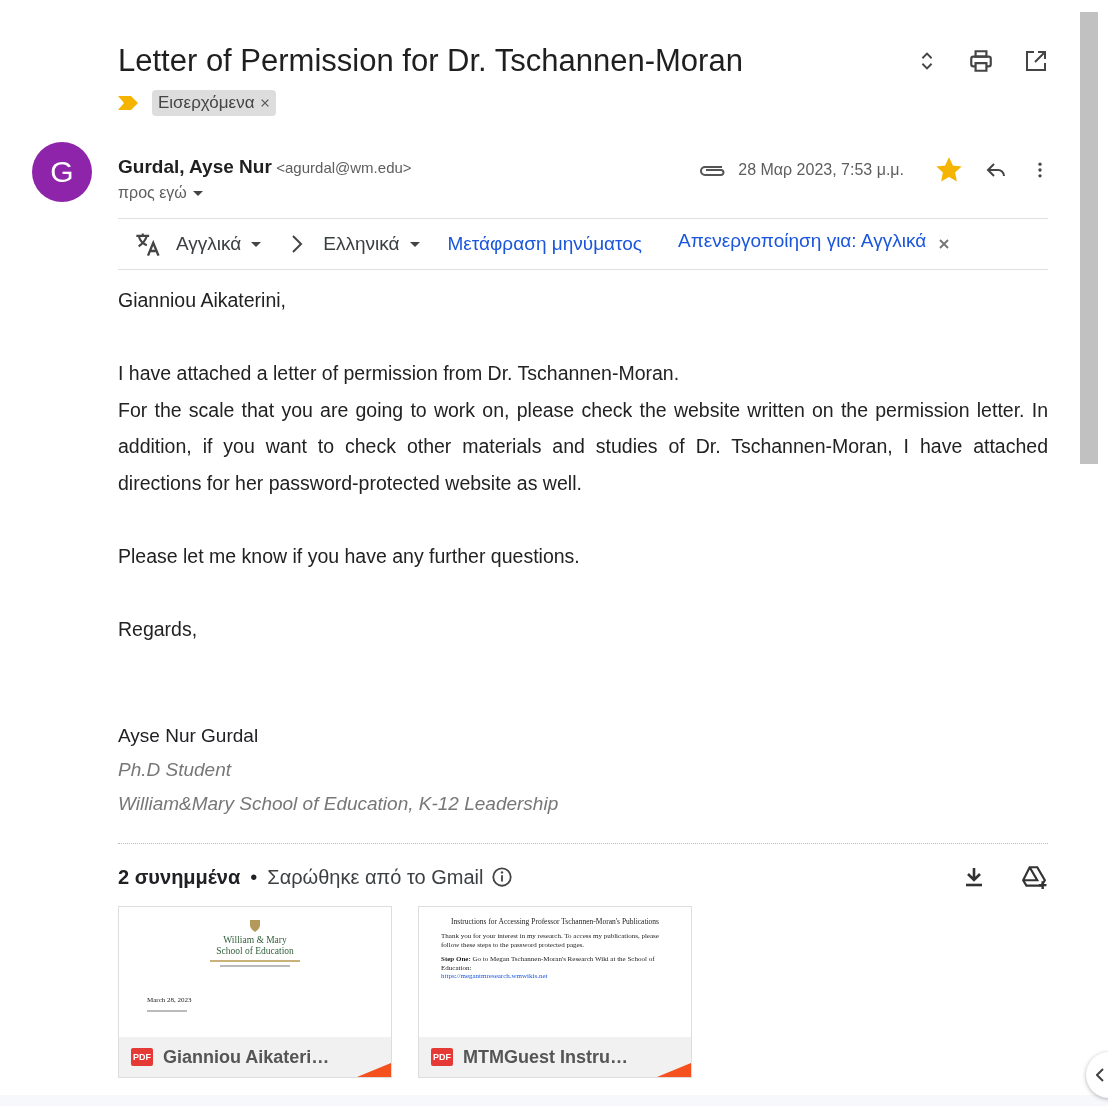 This screenshot has width=1108, height=1106. I want to click on source-language-dropdown: Αγγλικά, so click(219, 244).